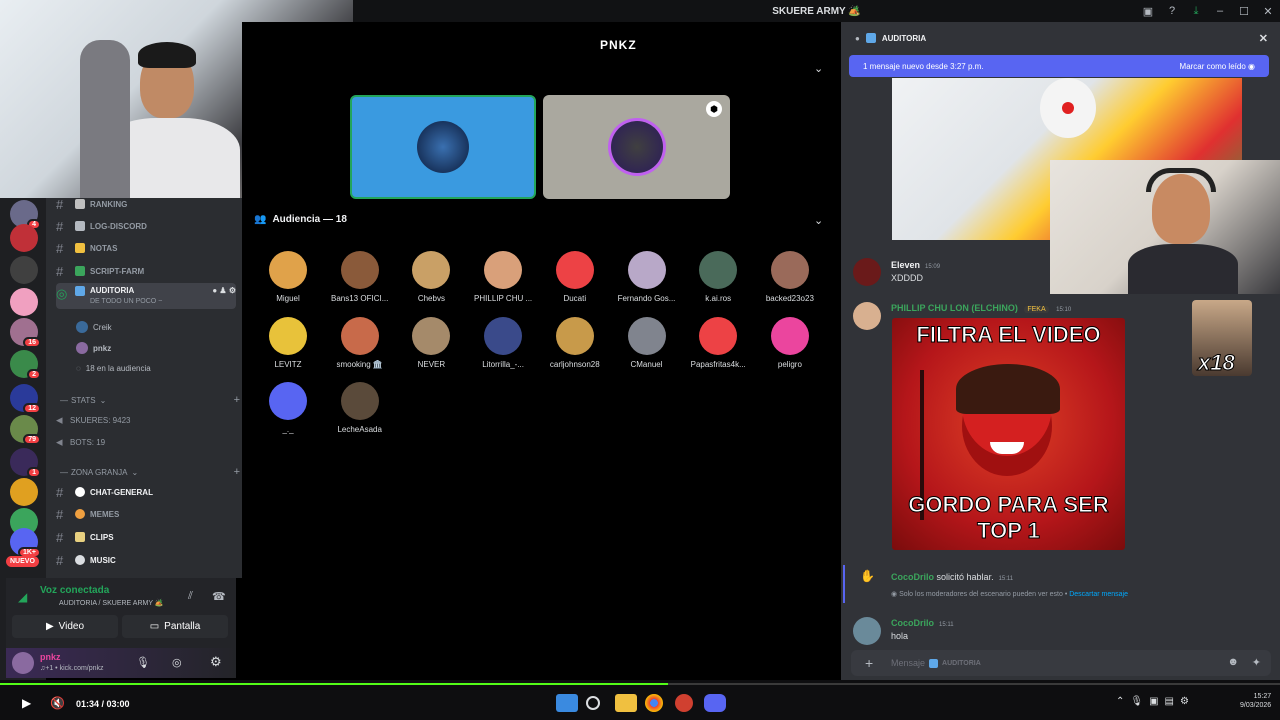  I want to click on channel-music: # MUSIC, so click(146, 560).